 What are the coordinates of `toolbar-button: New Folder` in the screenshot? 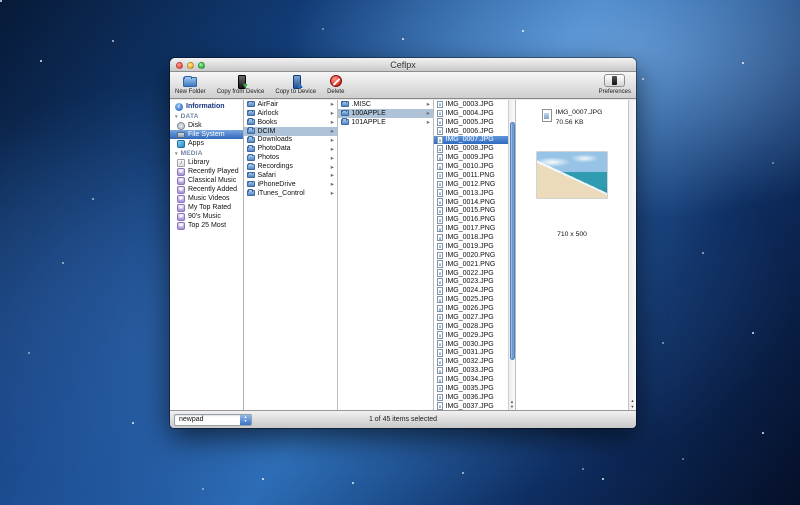 It's located at (190, 85).